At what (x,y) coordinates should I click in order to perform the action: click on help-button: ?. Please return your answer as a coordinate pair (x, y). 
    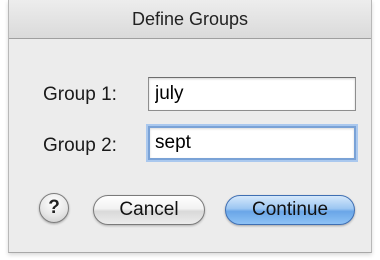
    Looking at the image, I should click on (54, 208).